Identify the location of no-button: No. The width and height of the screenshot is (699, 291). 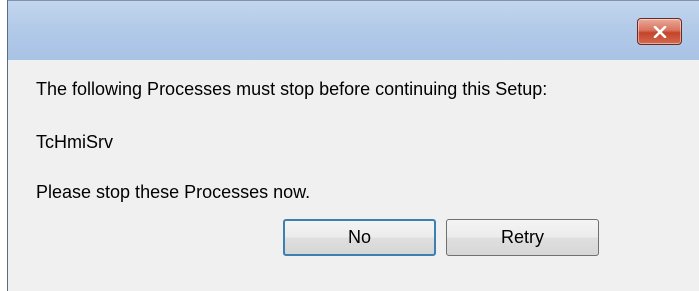
(359, 237).